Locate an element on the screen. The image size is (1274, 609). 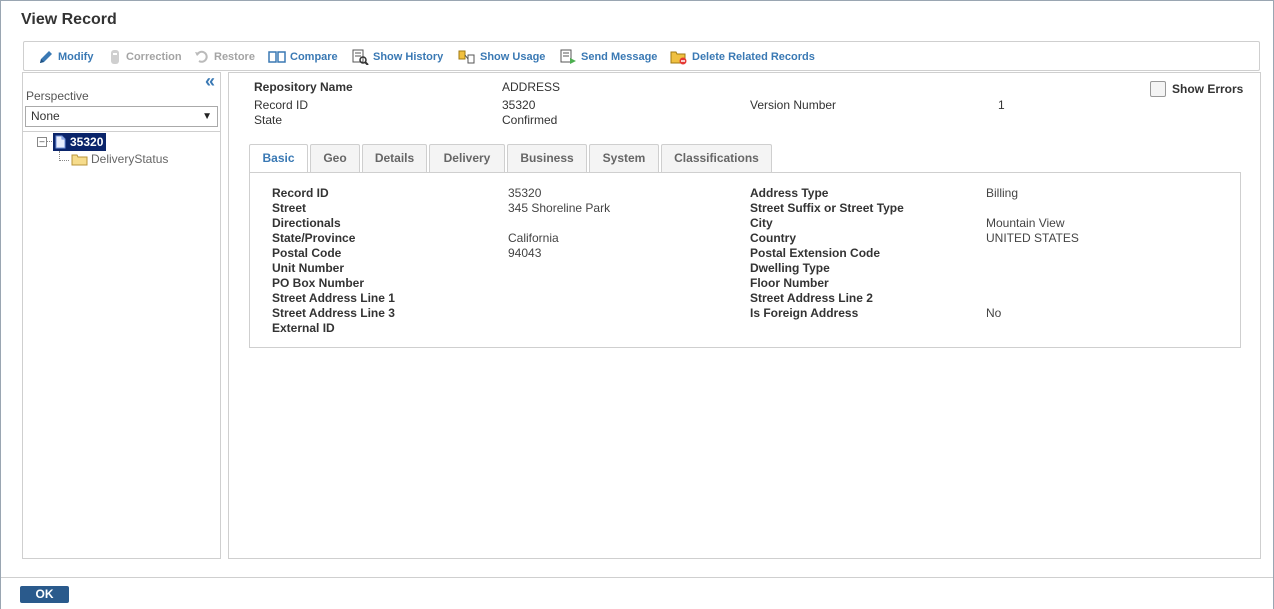
field-label: Street Address Line 1 is located at coordinates (333, 298).